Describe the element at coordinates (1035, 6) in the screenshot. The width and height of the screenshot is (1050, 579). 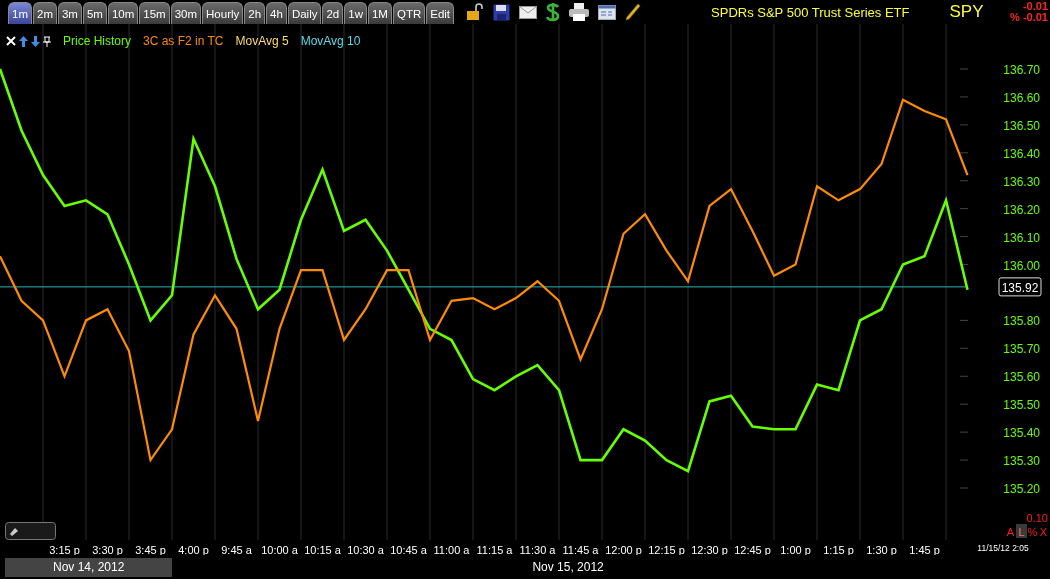
I see `price-change: -0.01` at that location.